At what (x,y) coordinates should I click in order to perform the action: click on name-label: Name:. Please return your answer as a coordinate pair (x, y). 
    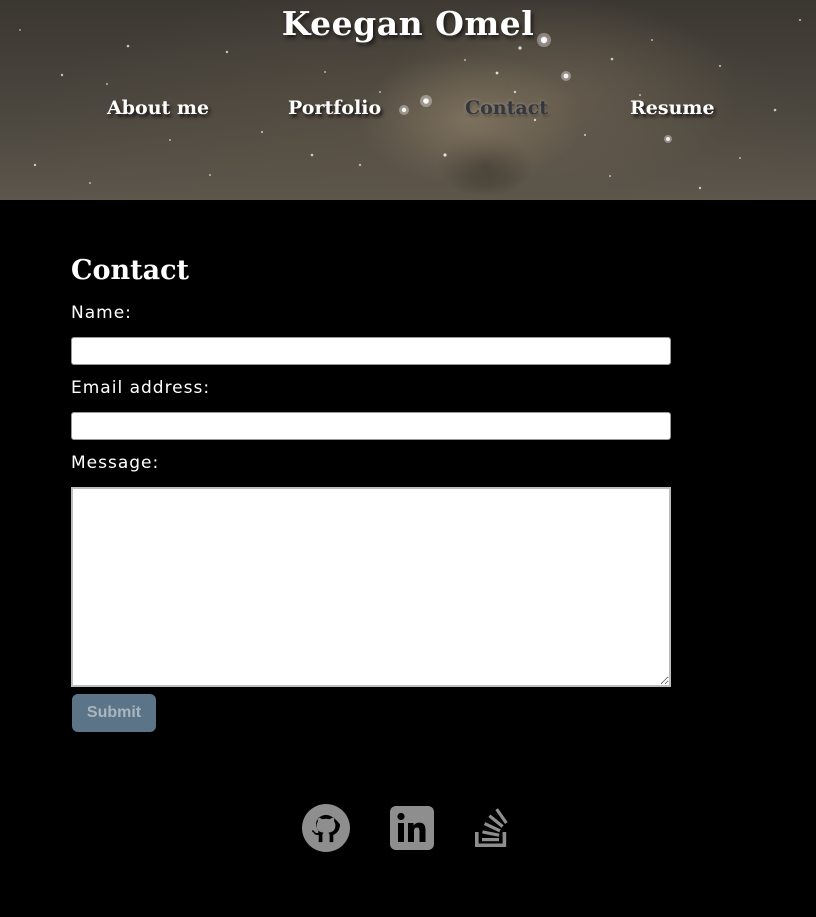
    Looking at the image, I should click on (101, 313).